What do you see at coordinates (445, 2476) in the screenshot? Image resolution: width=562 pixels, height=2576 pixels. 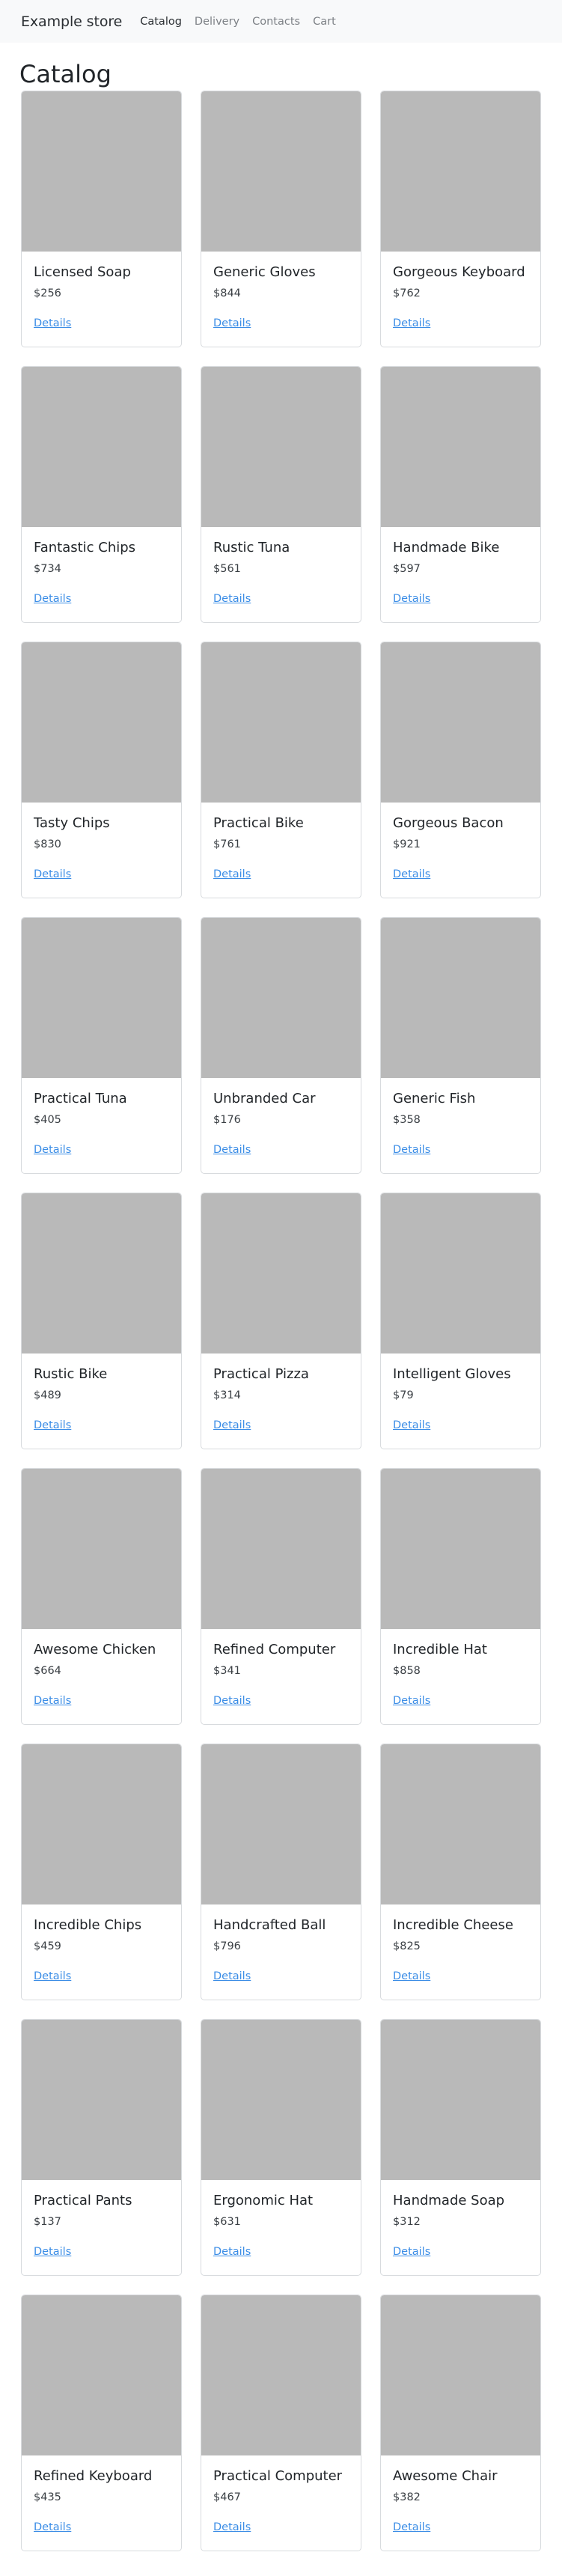 I see `product-name: Awesome Chair` at bounding box center [445, 2476].